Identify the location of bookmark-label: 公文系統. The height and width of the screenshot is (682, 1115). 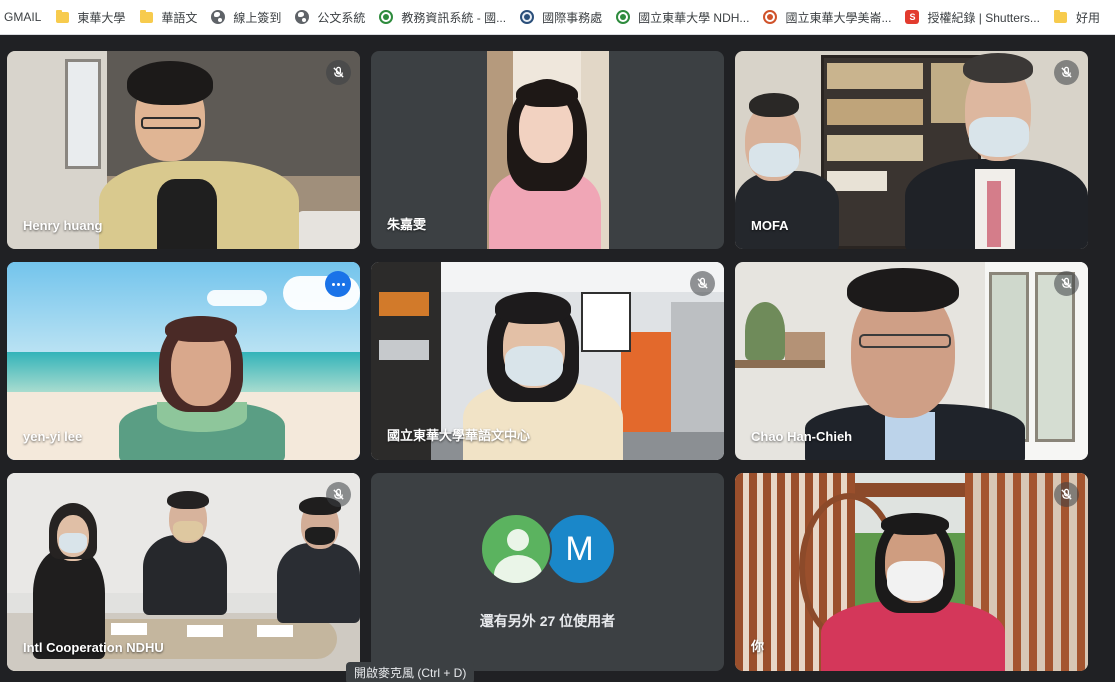
(341, 17).